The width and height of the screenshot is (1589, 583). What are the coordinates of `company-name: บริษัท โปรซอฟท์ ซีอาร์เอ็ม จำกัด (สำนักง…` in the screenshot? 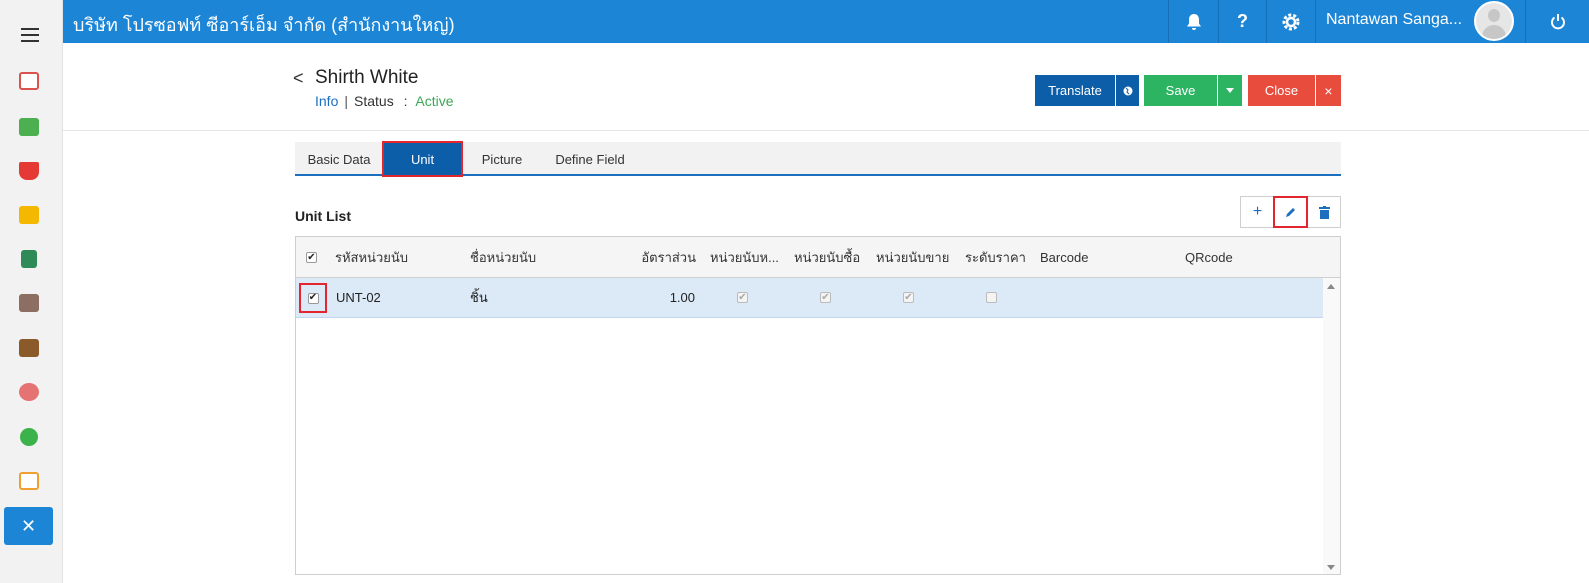 It's located at (264, 25).